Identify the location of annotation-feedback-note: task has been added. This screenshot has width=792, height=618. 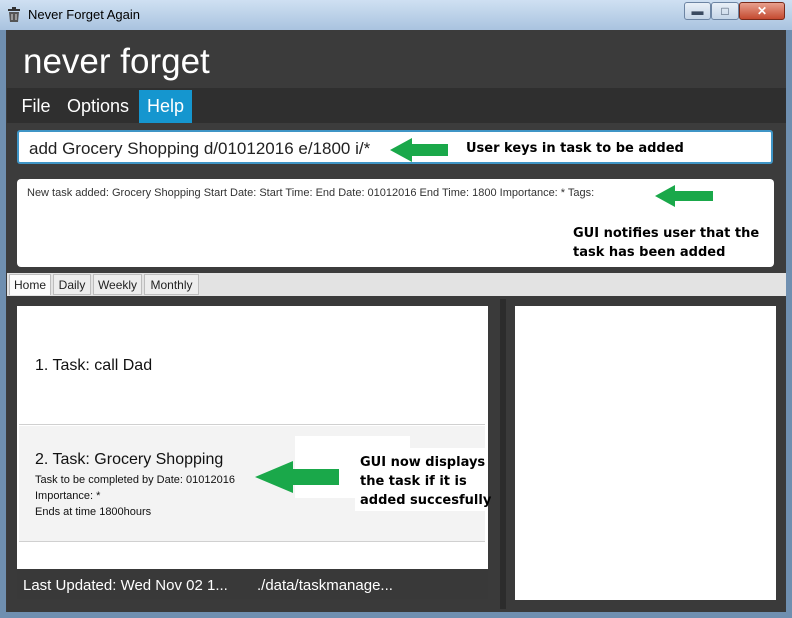
(649, 252).